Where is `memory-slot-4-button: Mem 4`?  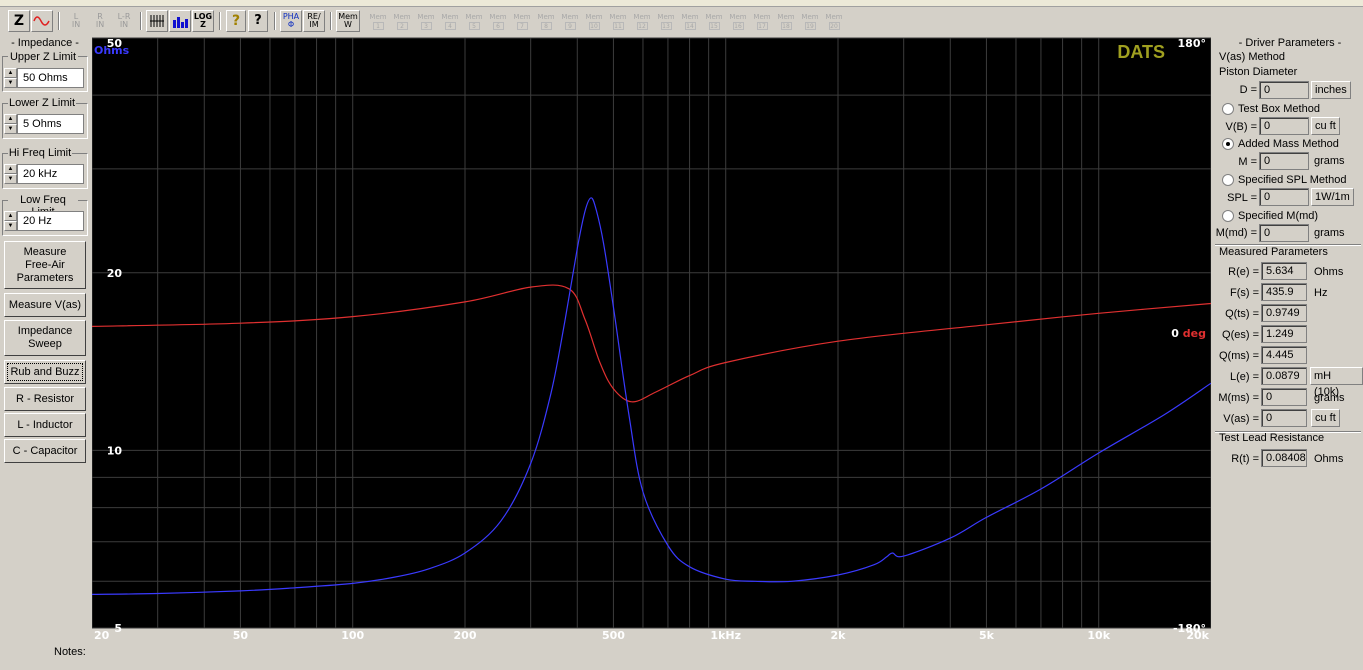
memory-slot-4-button: Mem 4 is located at coordinates (450, 21).